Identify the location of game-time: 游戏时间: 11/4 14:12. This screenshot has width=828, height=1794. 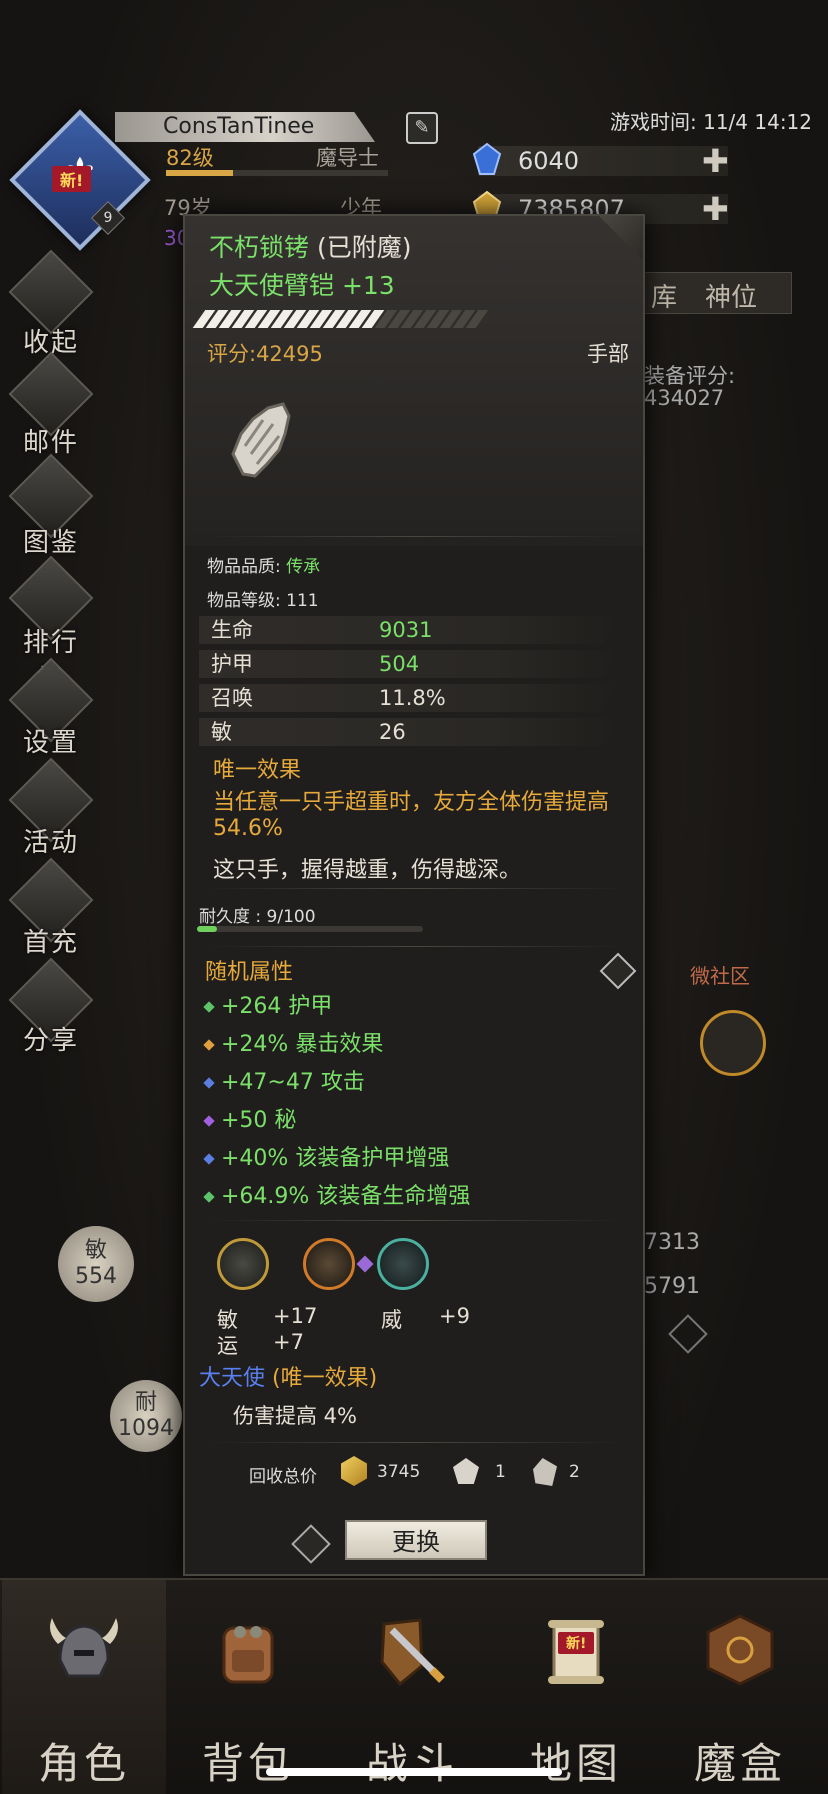
(711, 122).